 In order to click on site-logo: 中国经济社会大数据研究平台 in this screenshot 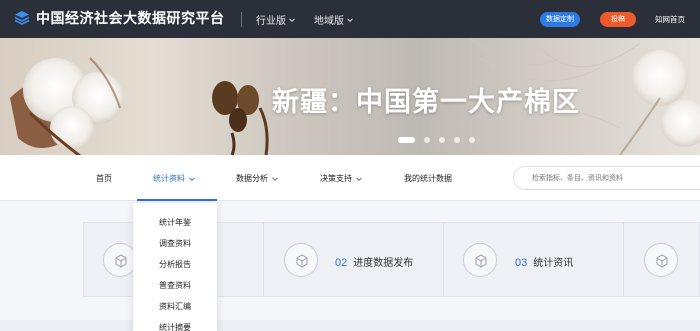, I will do `click(119, 18)`.